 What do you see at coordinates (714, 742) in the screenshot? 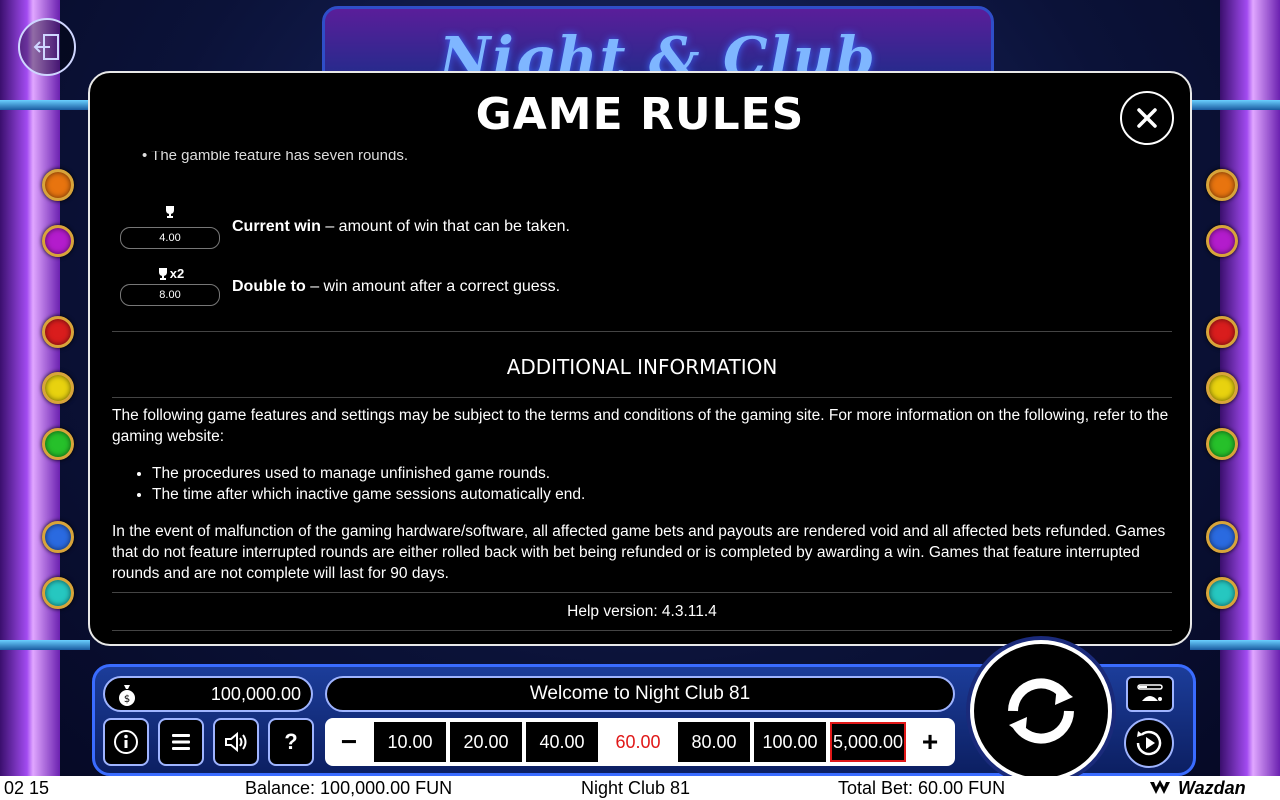
I see `bet-option: 80.00` at bounding box center [714, 742].